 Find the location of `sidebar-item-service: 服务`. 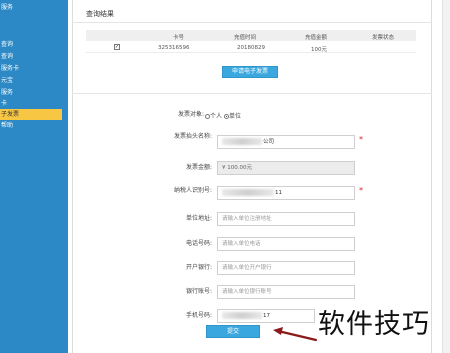

sidebar-item-service: 服务 is located at coordinates (30, 7).